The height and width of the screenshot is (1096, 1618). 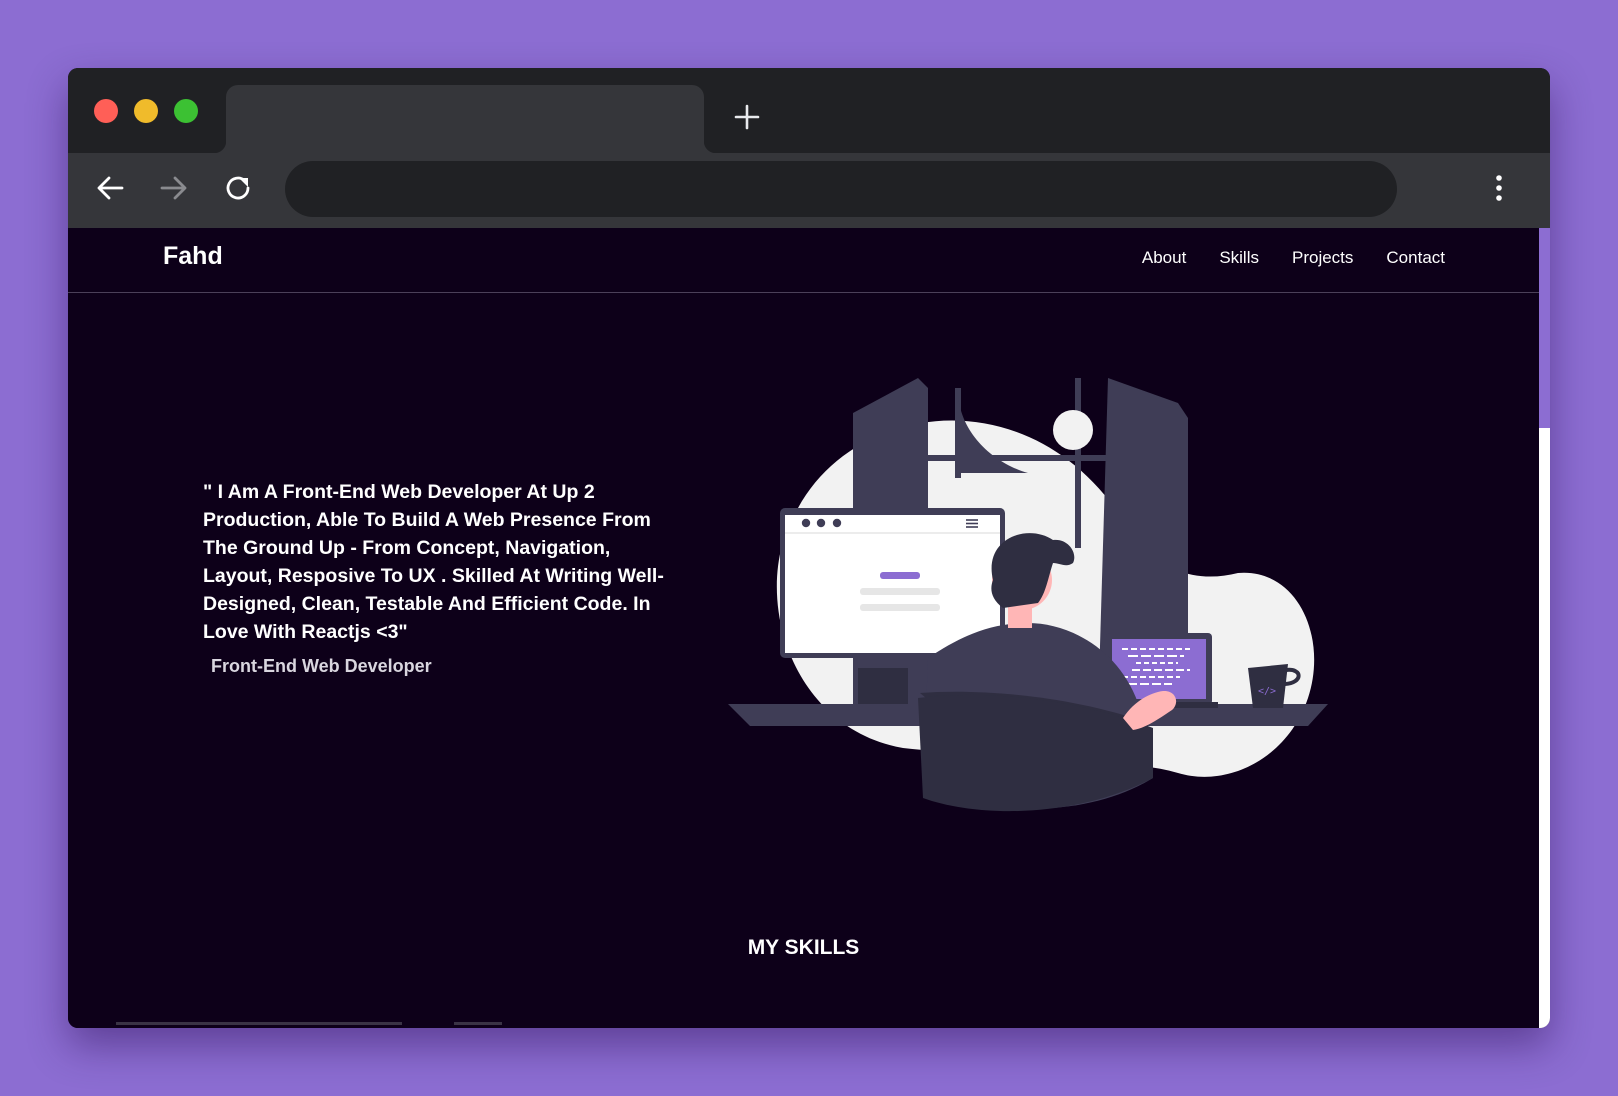 I want to click on hero-role-text: Front-End Web Developer, so click(x=321, y=666).